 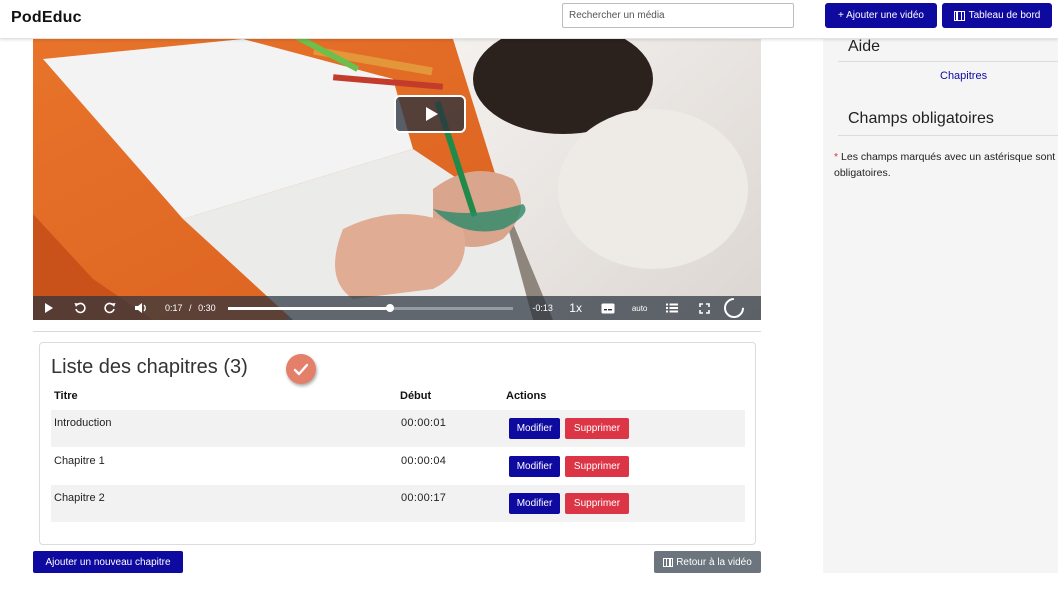 What do you see at coordinates (526, 396) in the screenshot?
I see `column-header-actions: Actions` at bounding box center [526, 396].